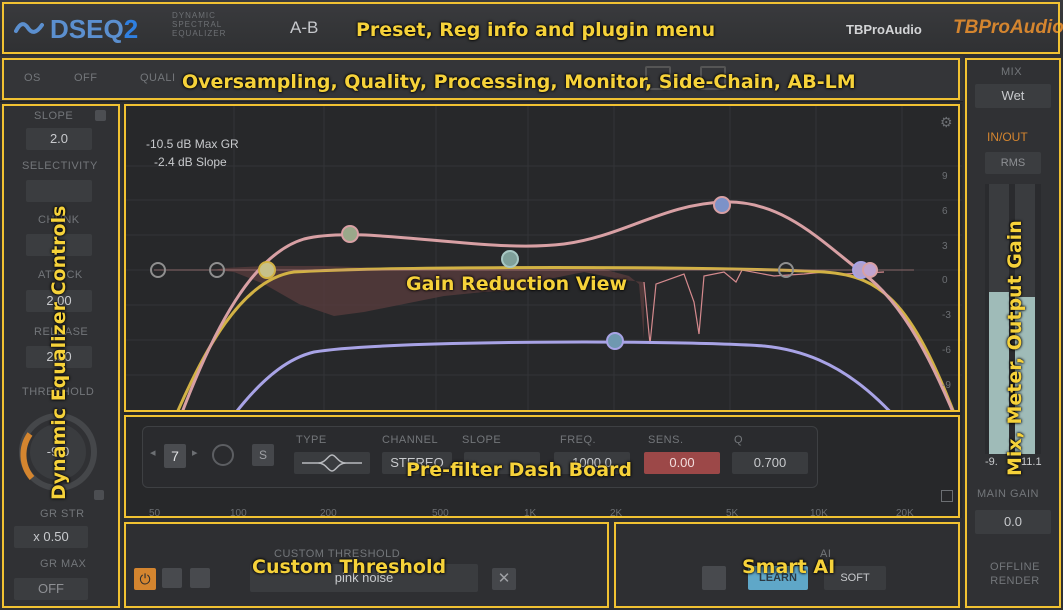 The height and width of the screenshot is (610, 1063). What do you see at coordinates (29, 28) in the screenshot?
I see `logo-wave-icon` at bounding box center [29, 28].